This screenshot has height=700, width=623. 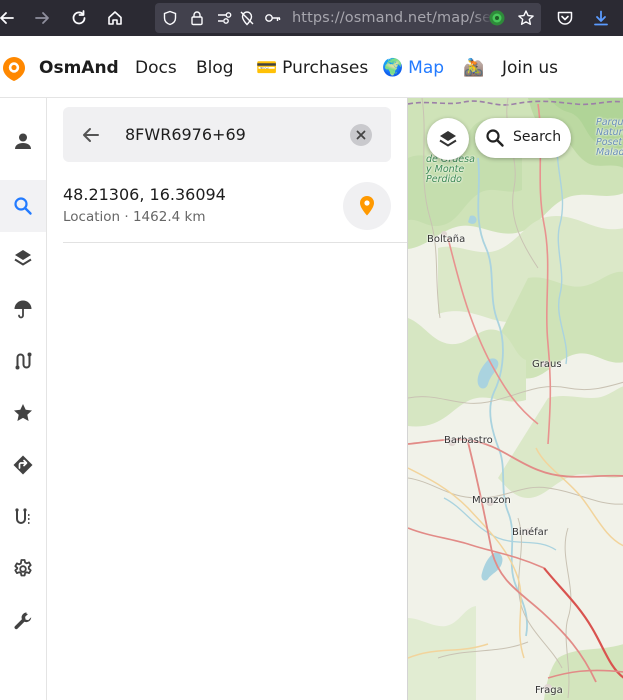 I want to click on nav-join-us-label: Join us, so click(x=530, y=68).